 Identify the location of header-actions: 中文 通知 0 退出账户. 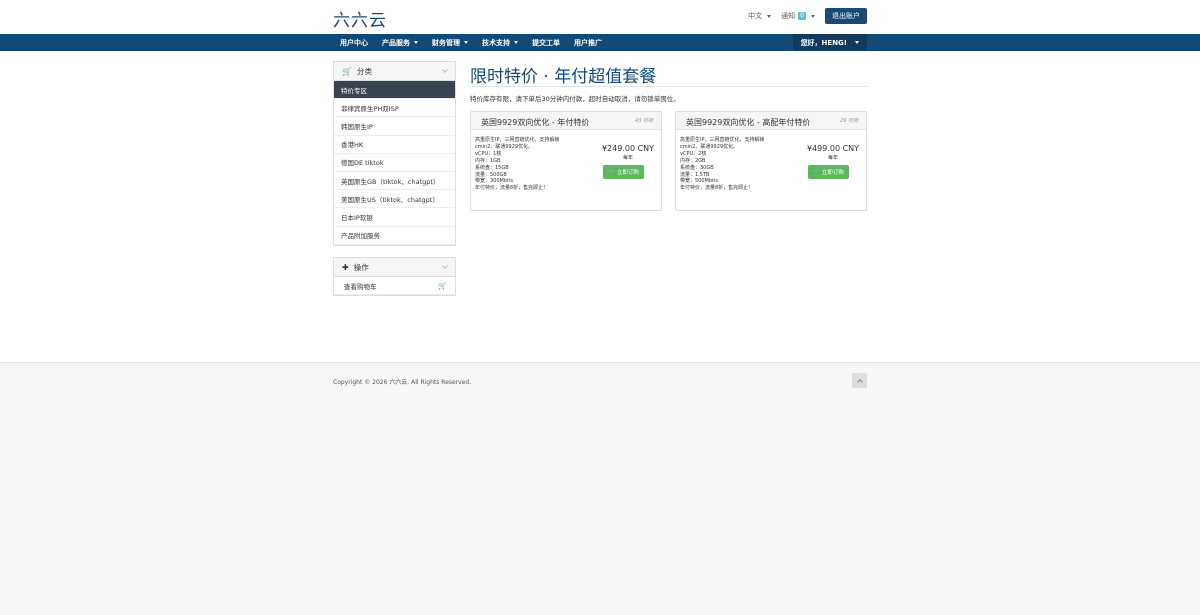
(807, 16).